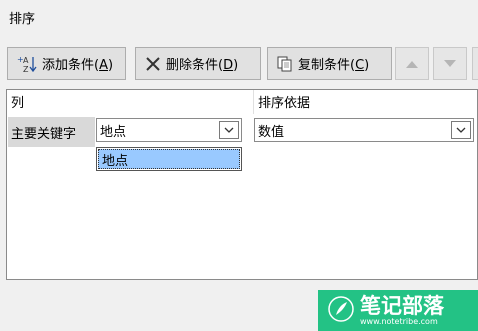  I want to click on header-sort-on: 排序依据, so click(284, 103).